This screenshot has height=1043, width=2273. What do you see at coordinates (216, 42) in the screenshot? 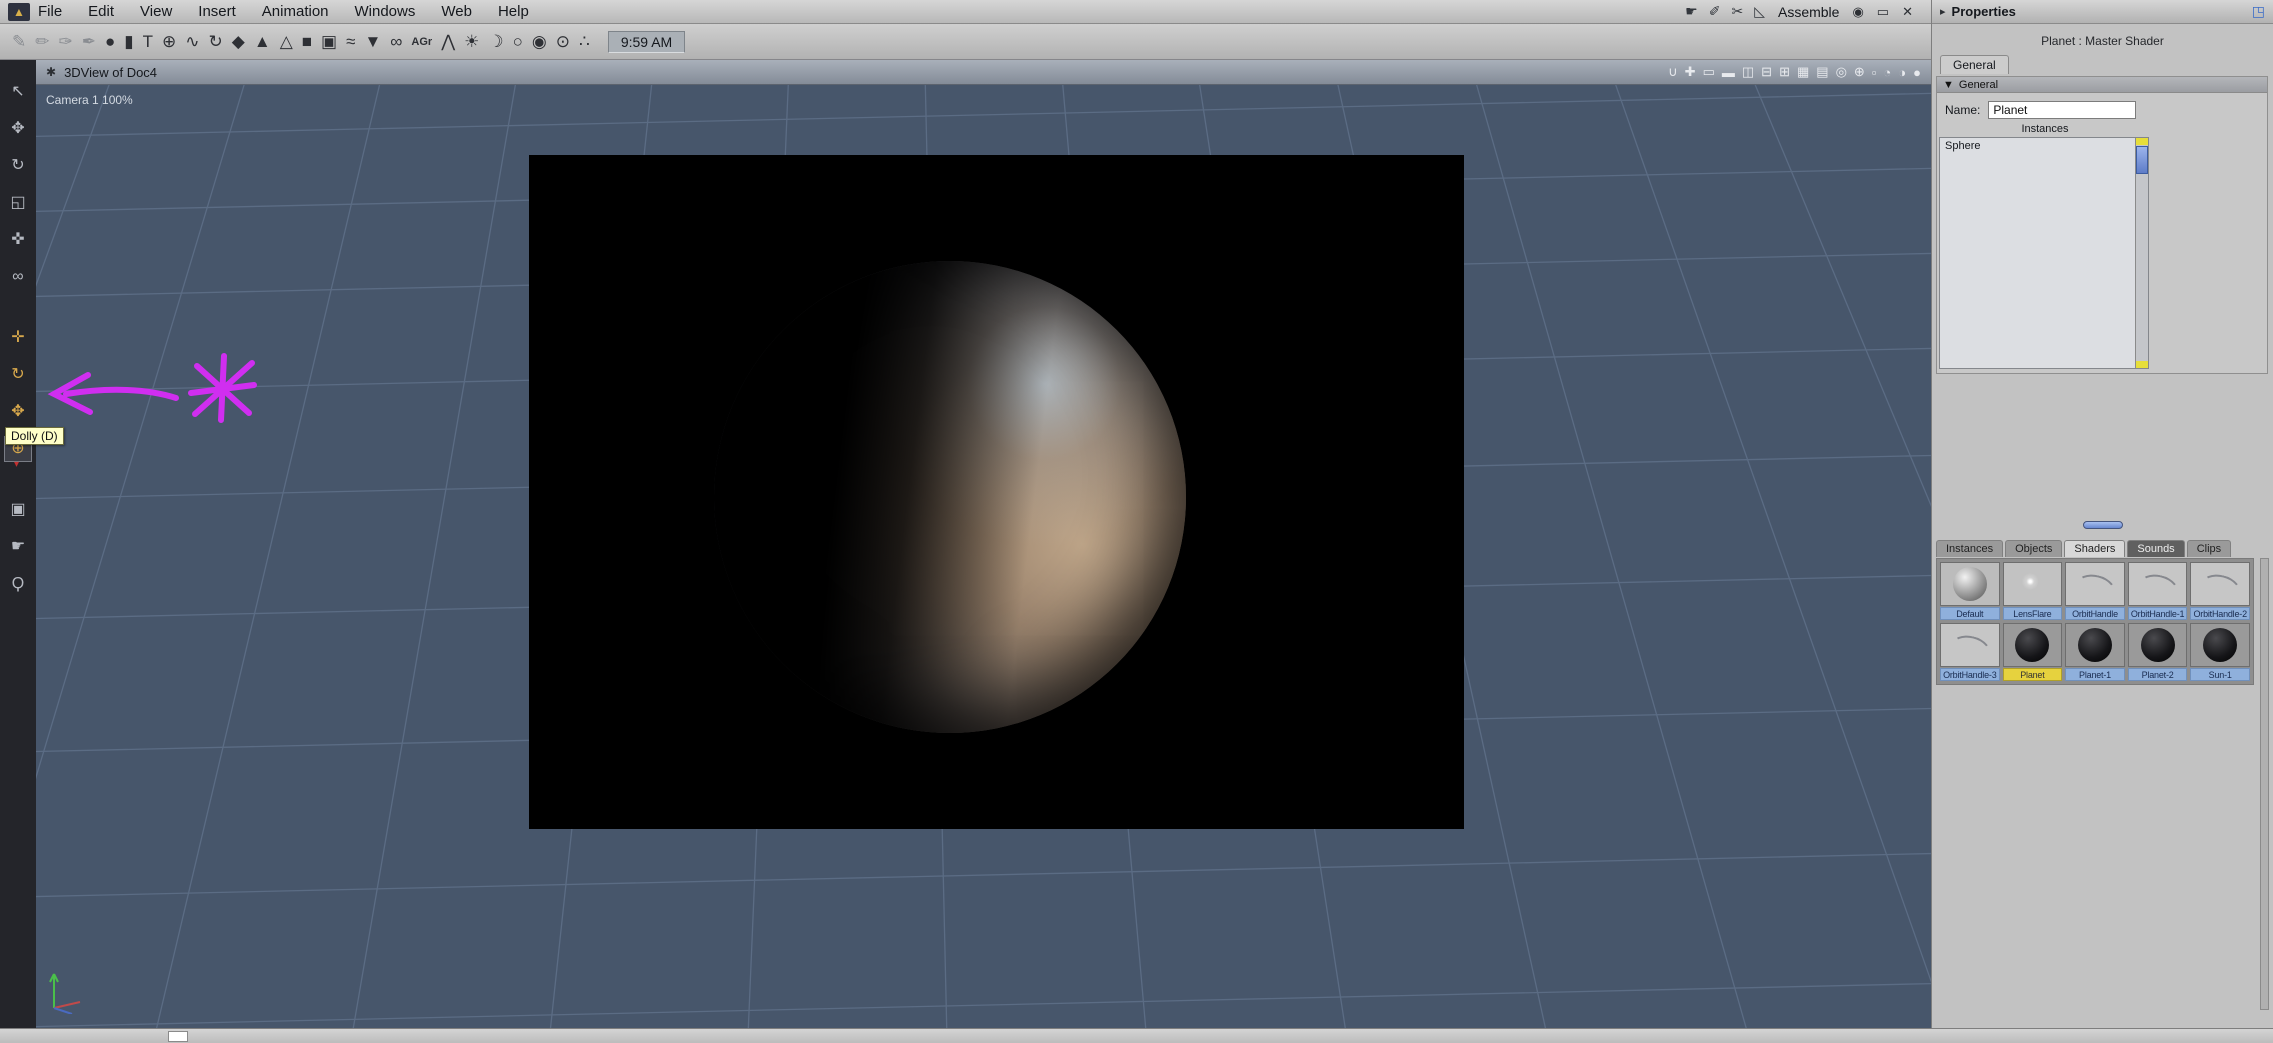
I see `lathe-icon: ↻` at bounding box center [216, 42].